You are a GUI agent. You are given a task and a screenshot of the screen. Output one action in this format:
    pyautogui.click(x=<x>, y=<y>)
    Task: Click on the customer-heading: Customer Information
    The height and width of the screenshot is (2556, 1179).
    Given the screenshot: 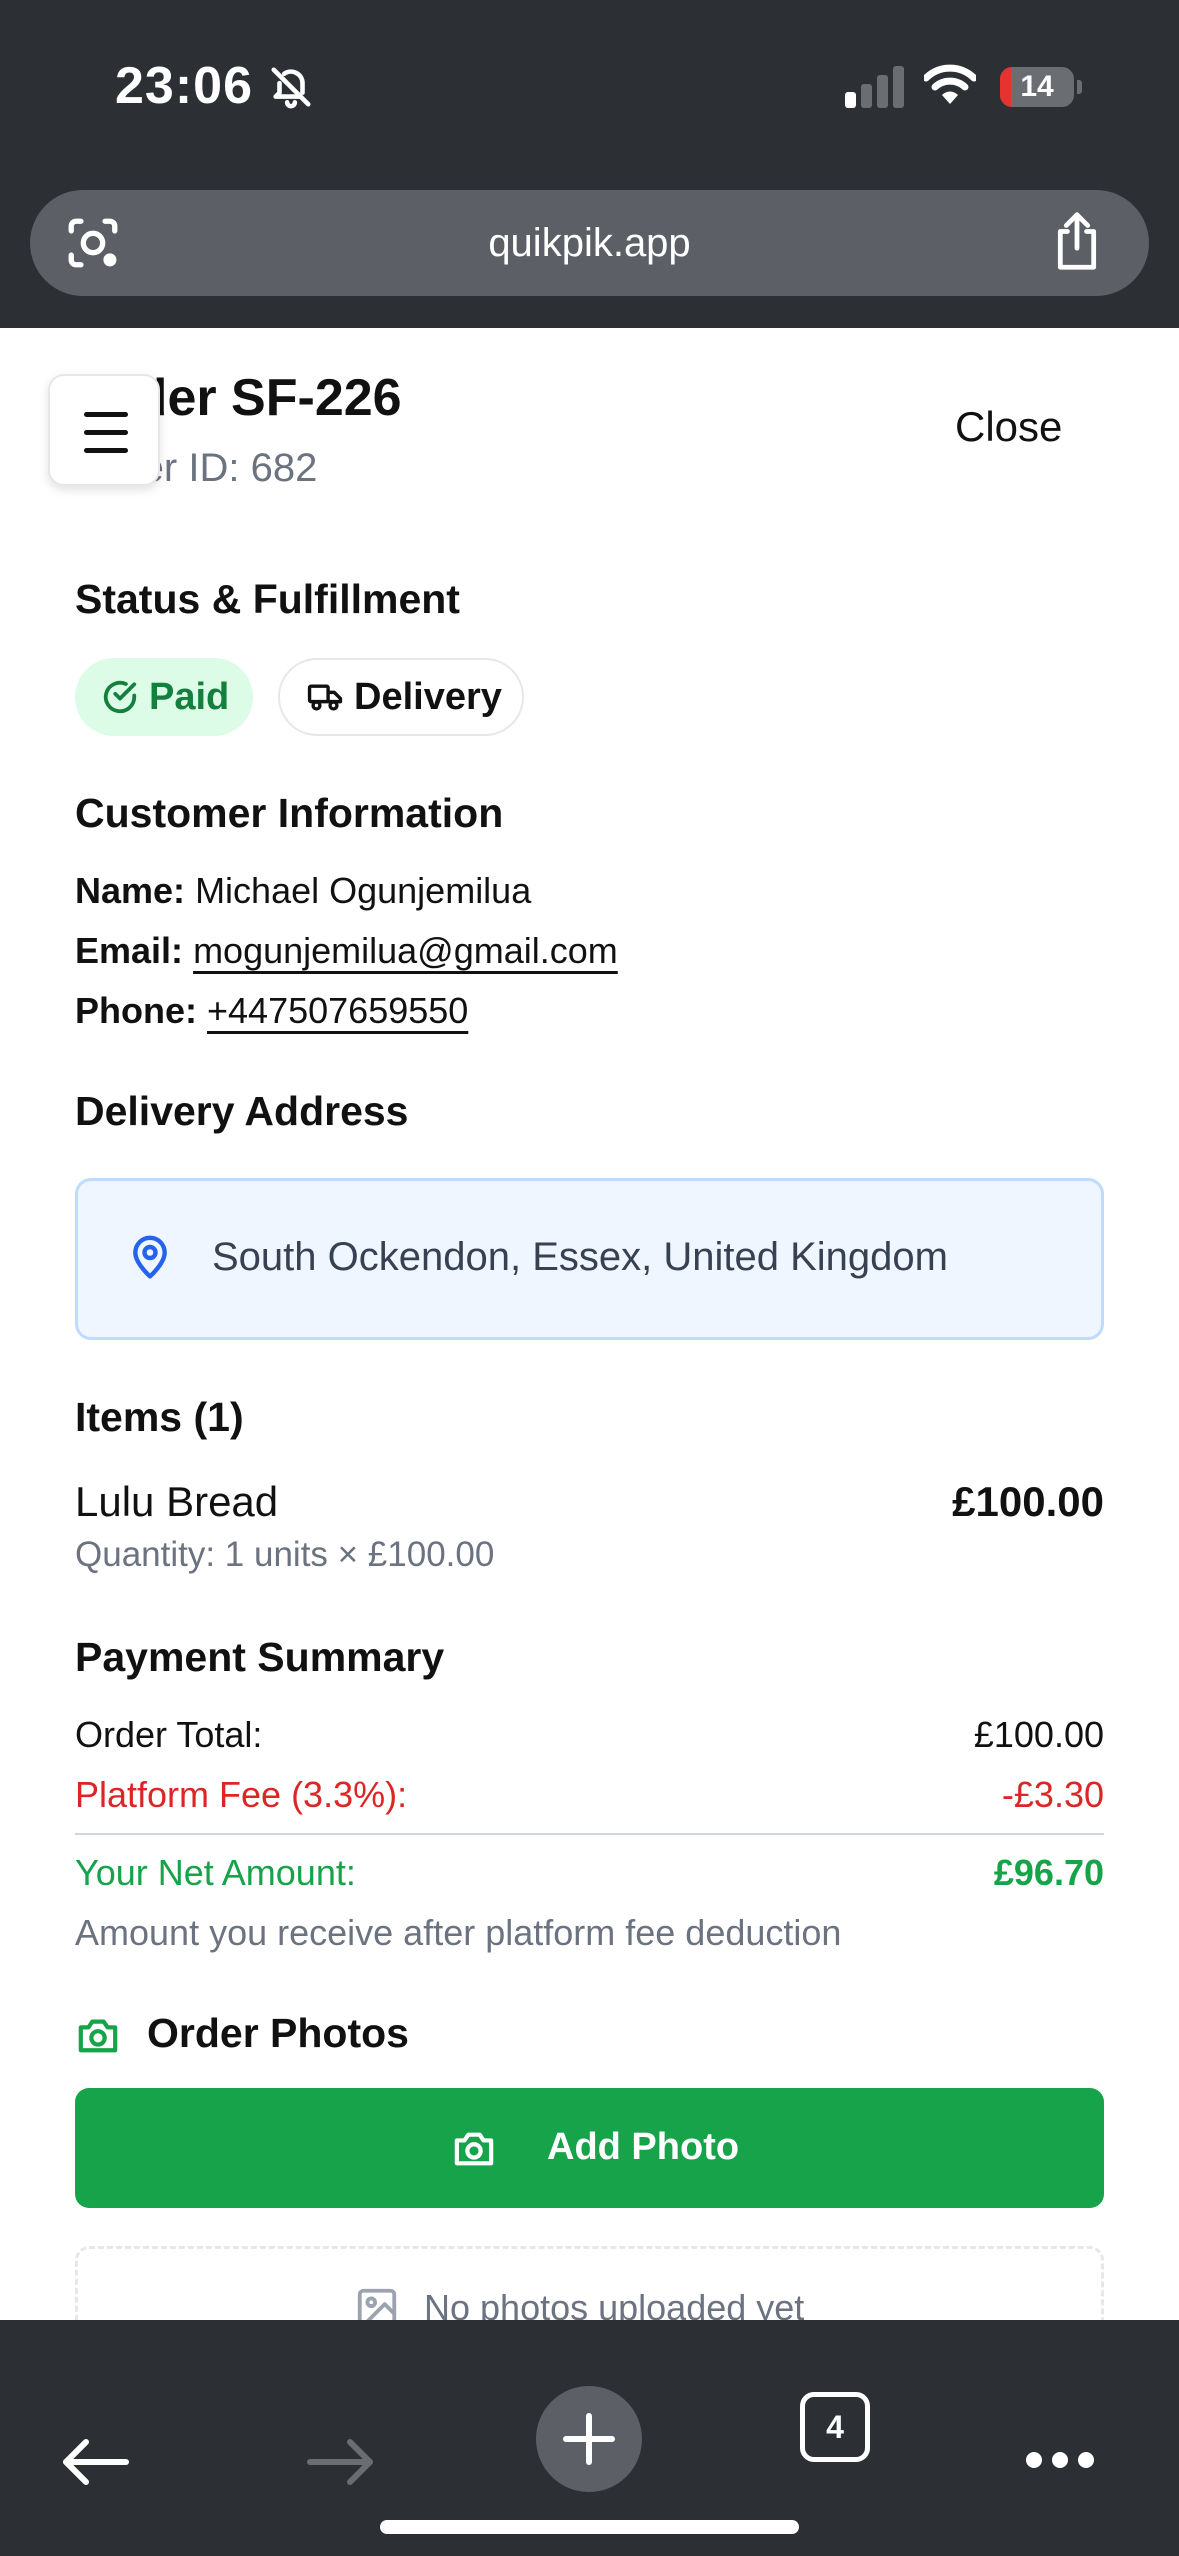 What is the action you would take?
    pyautogui.click(x=289, y=813)
    